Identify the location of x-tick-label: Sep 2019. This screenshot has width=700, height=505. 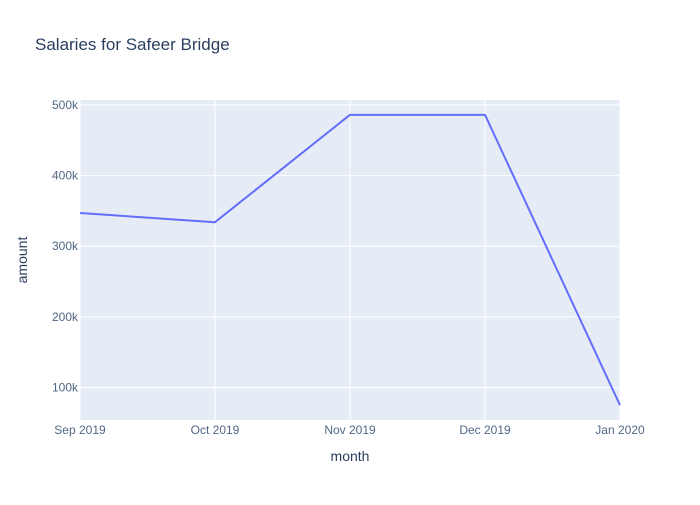
(80, 430).